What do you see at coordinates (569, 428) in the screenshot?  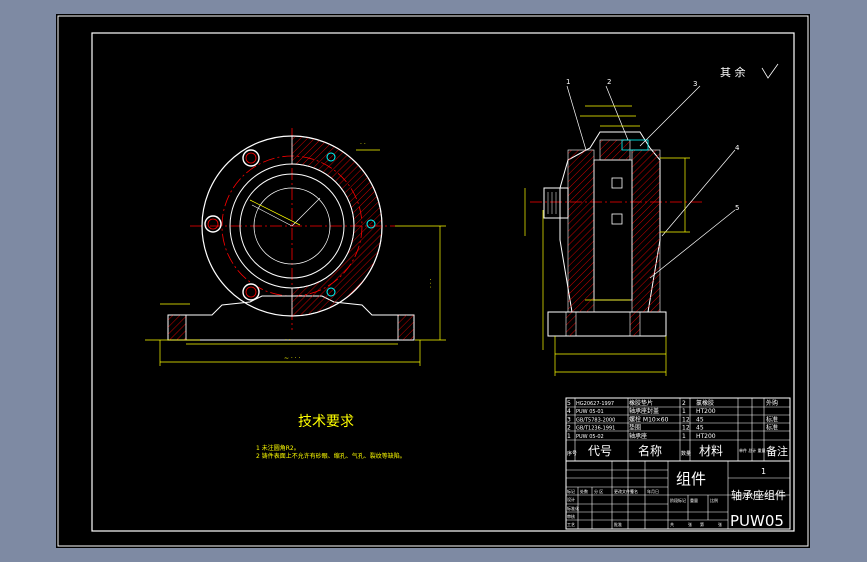 I see `bom-row-4-no: 2` at bounding box center [569, 428].